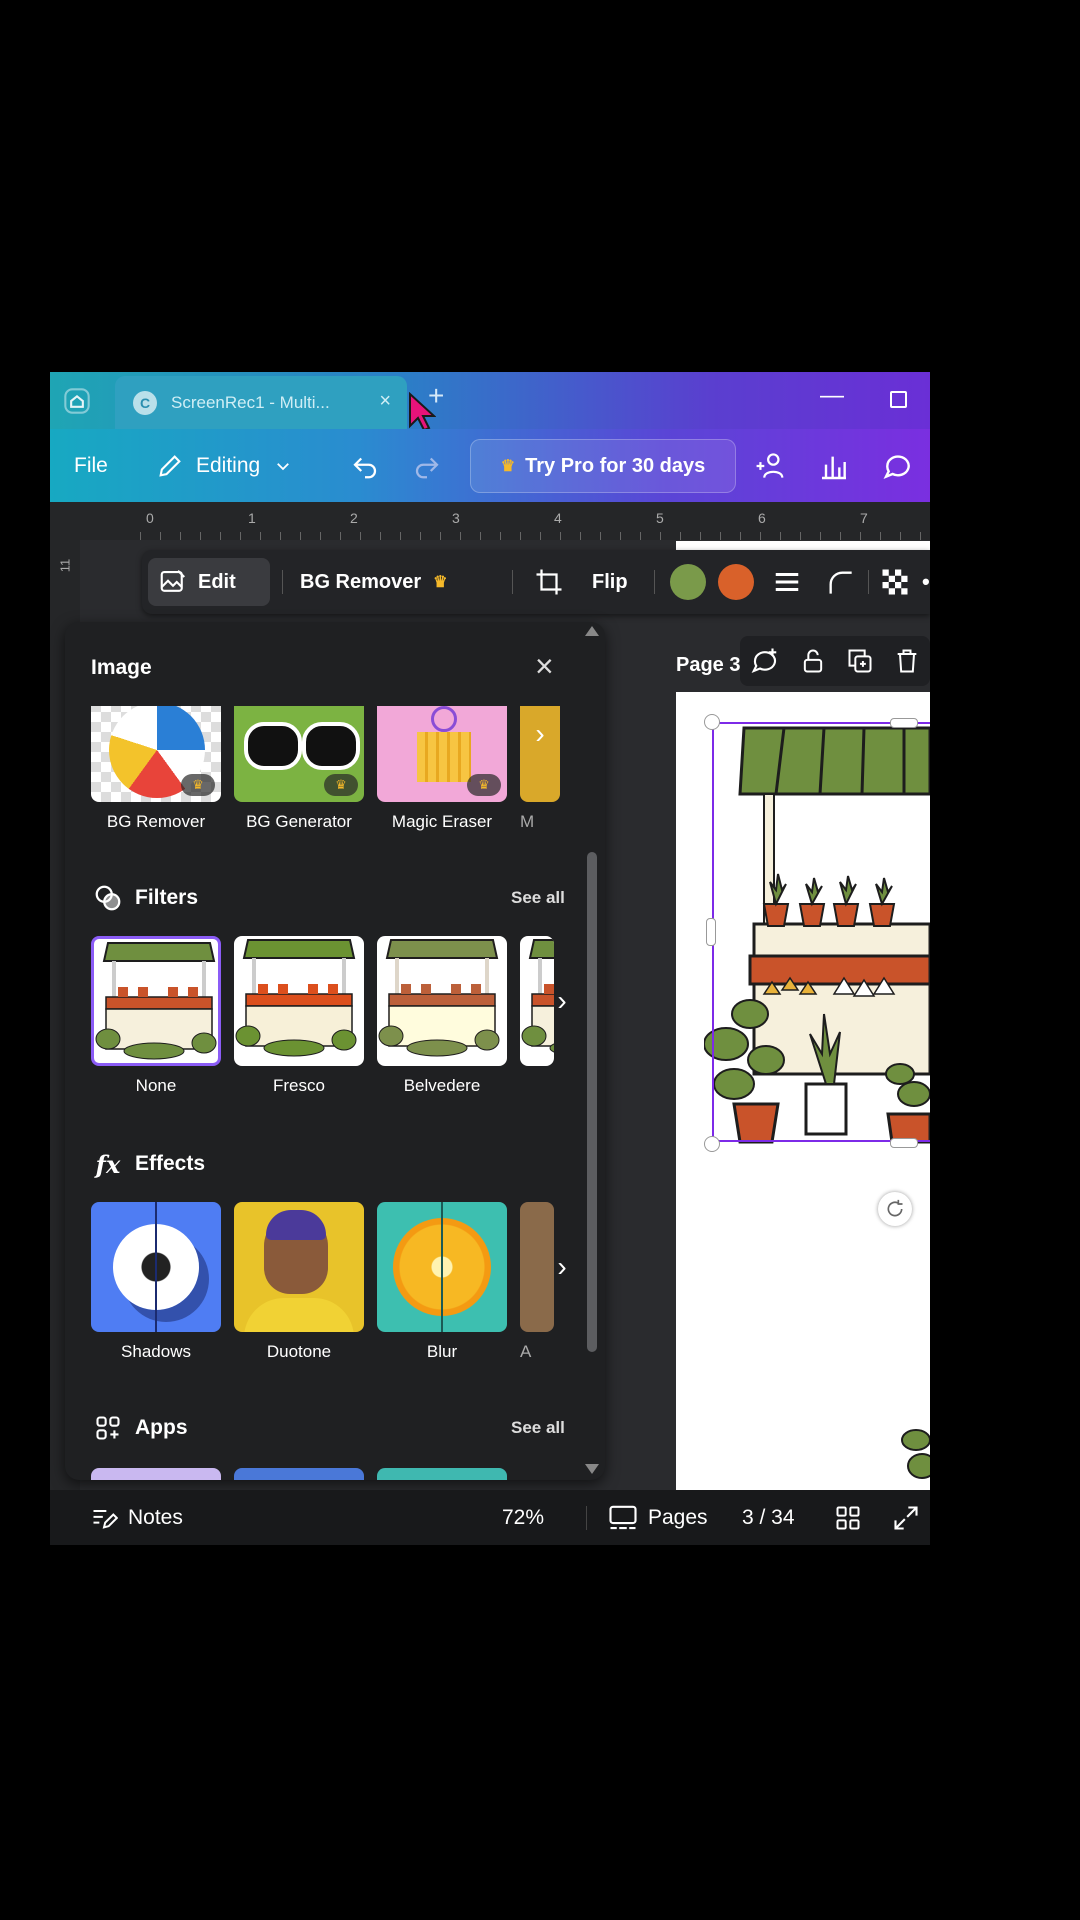 This screenshot has height=1920, width=1080. I want to click on effect-blur, so click(442, 1267).